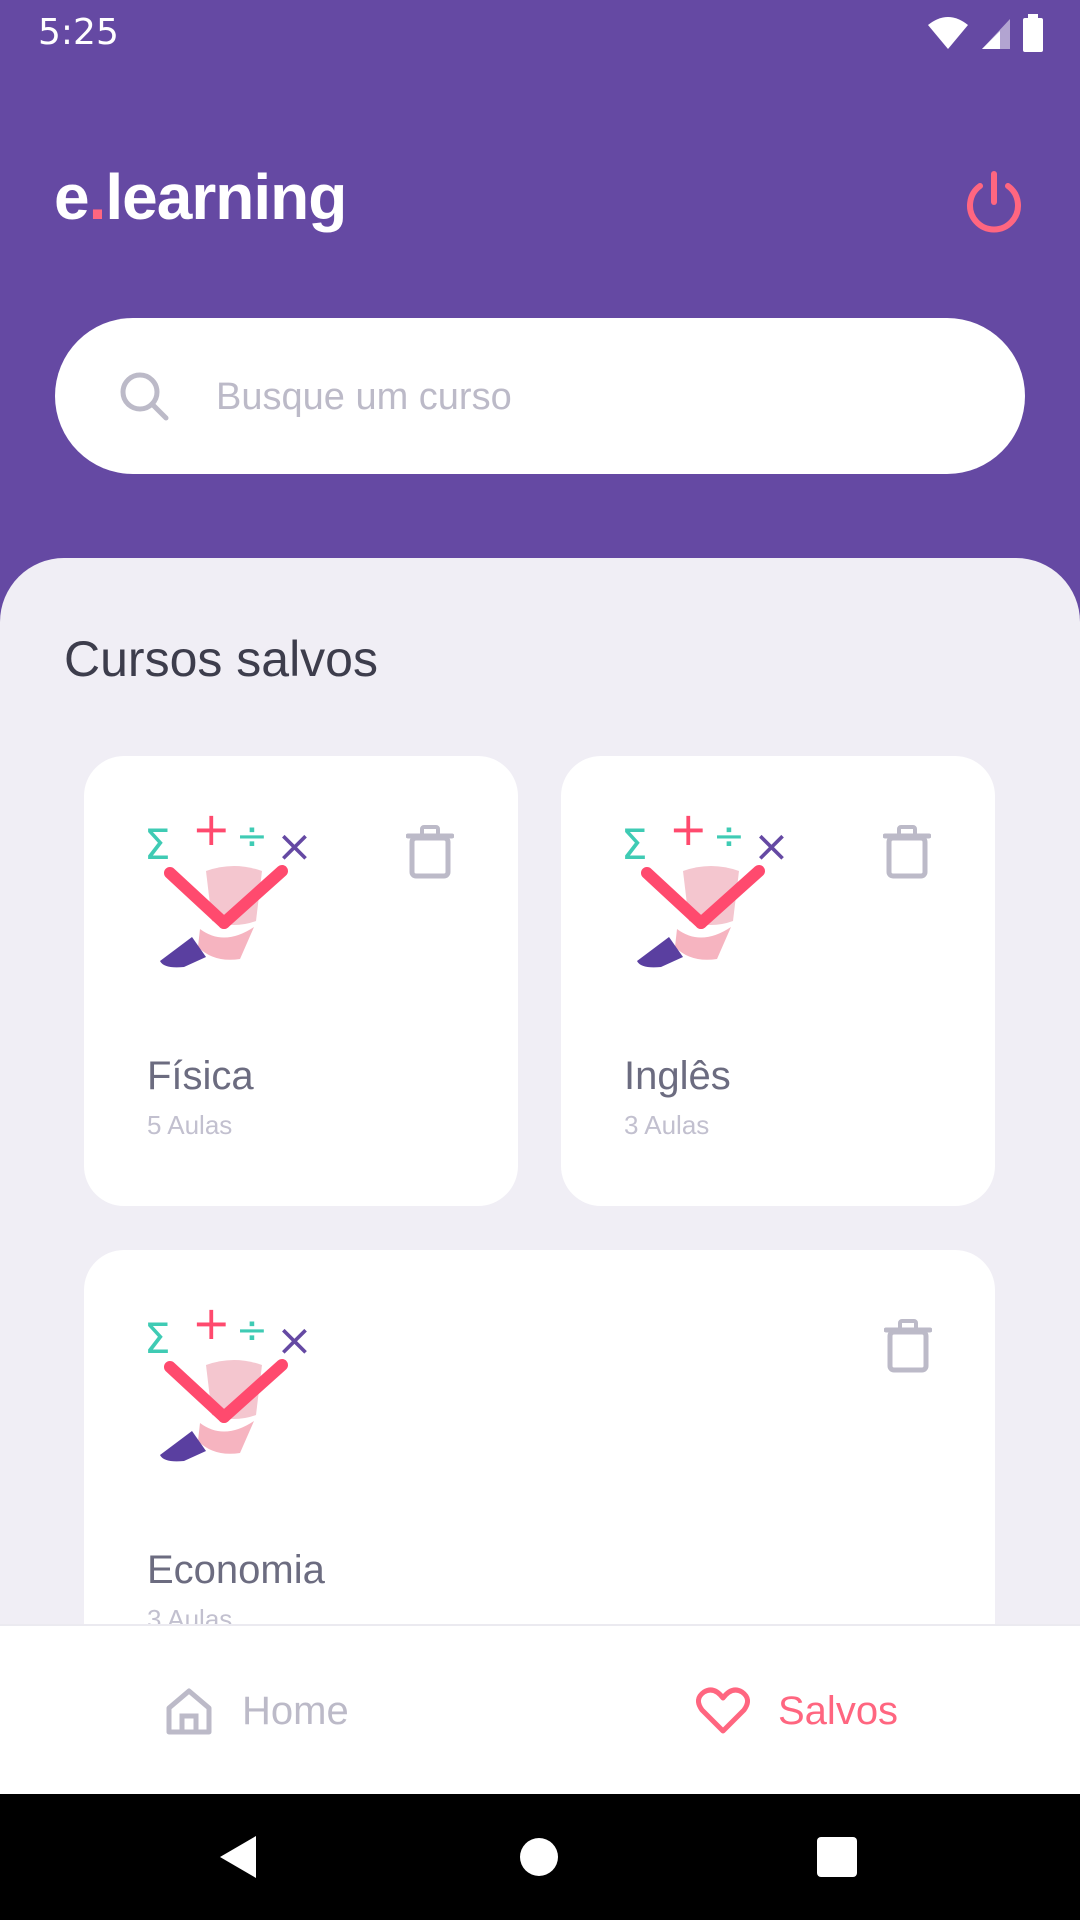 The width and height of the screenshot is (1080, 1920). I want to click on bottom-nav: Home Salvos, so click(540, 1710).